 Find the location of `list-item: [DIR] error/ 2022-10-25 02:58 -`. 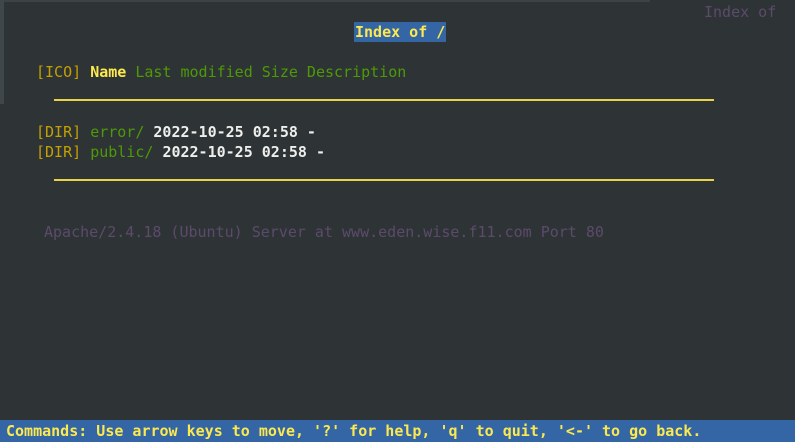

list-item: [DIR] error/ 2022-10-25 02:58 - is located at coordinates (176, 132).